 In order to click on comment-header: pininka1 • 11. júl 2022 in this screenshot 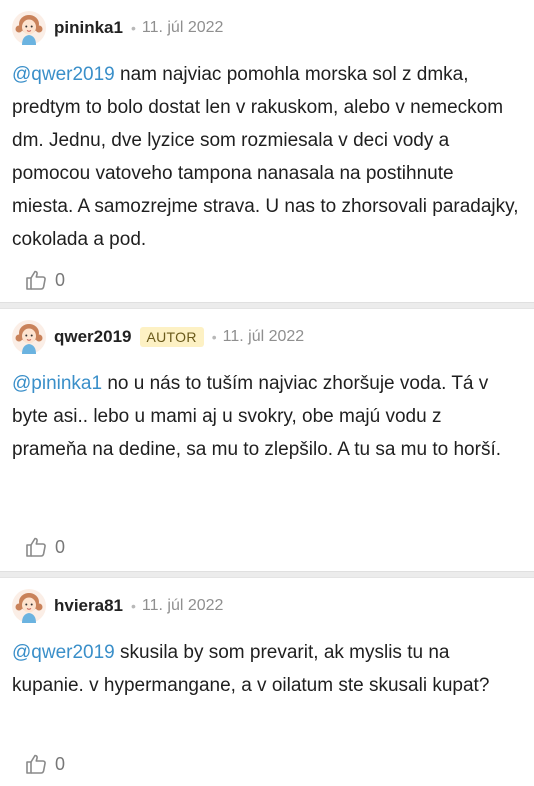, I will do `click(117, 28)`.